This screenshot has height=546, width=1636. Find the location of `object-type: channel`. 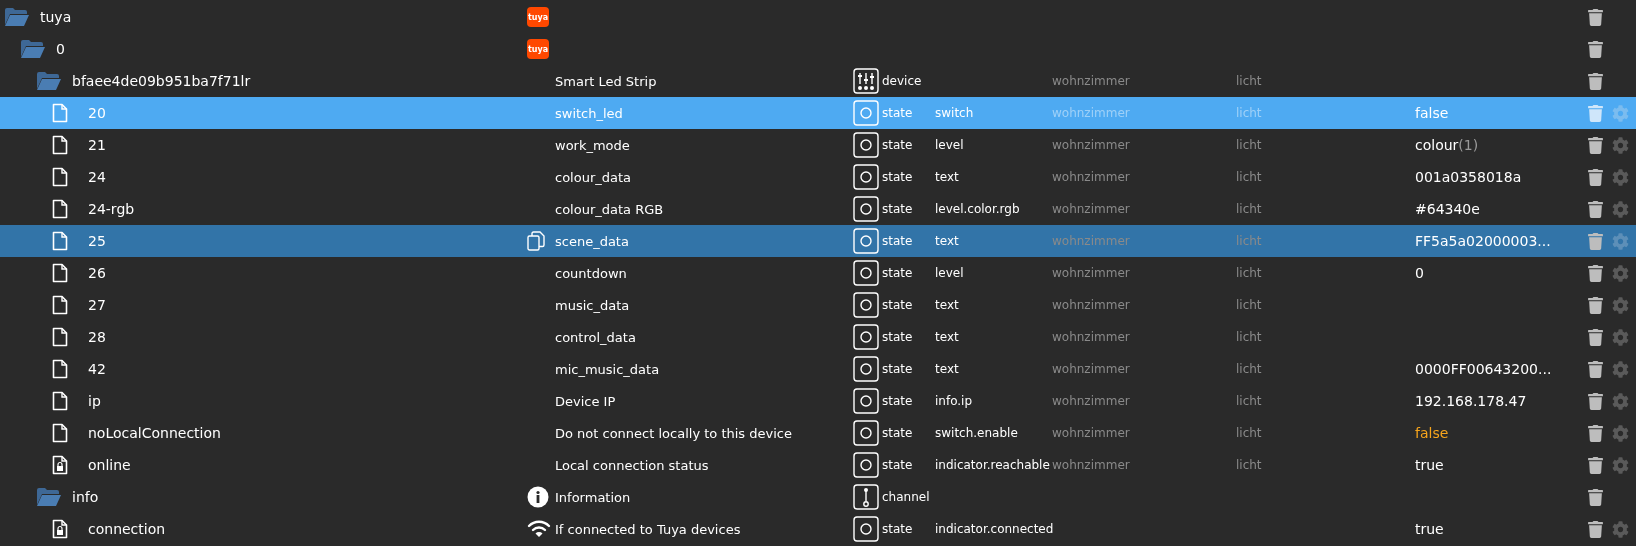

object-type: channel is located at coordinates (906, 497).